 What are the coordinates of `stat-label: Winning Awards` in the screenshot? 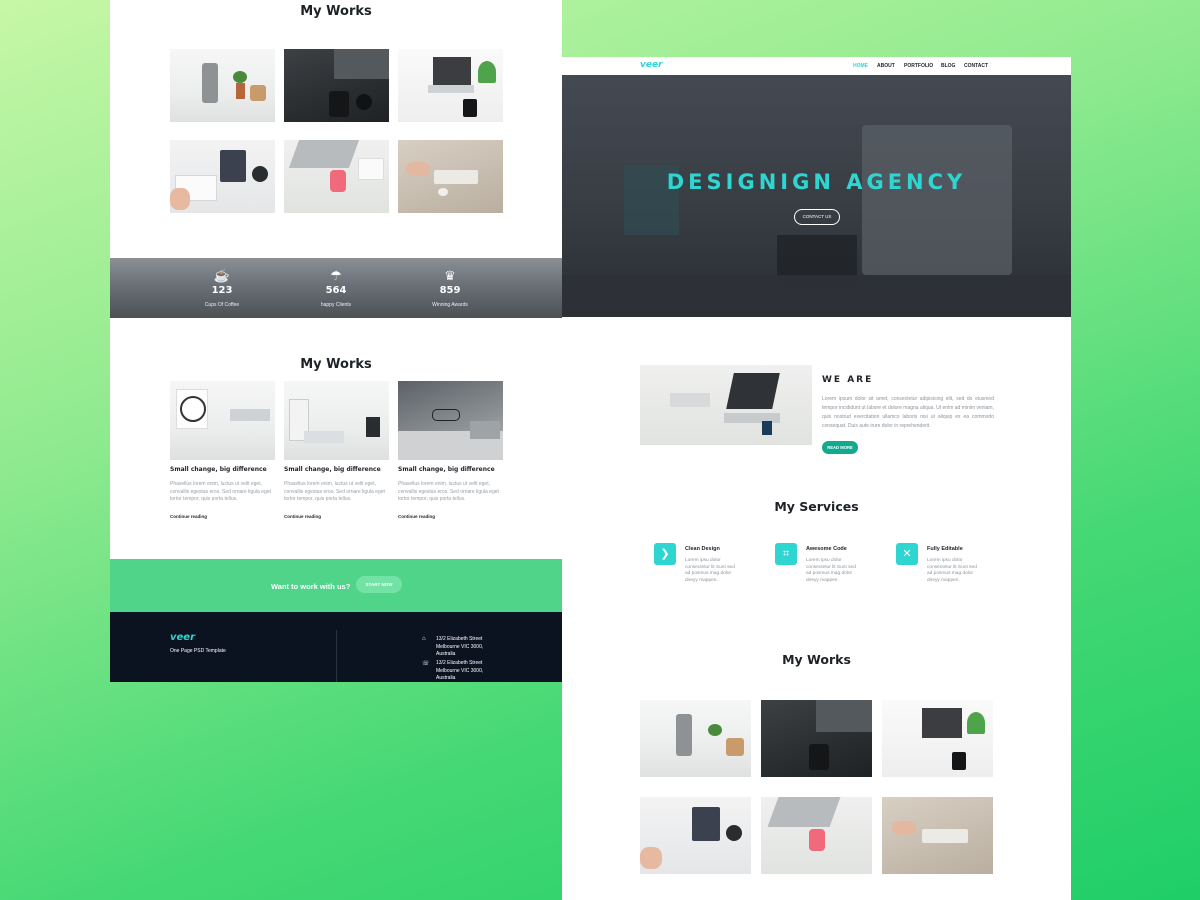 It's located at (450, 305).